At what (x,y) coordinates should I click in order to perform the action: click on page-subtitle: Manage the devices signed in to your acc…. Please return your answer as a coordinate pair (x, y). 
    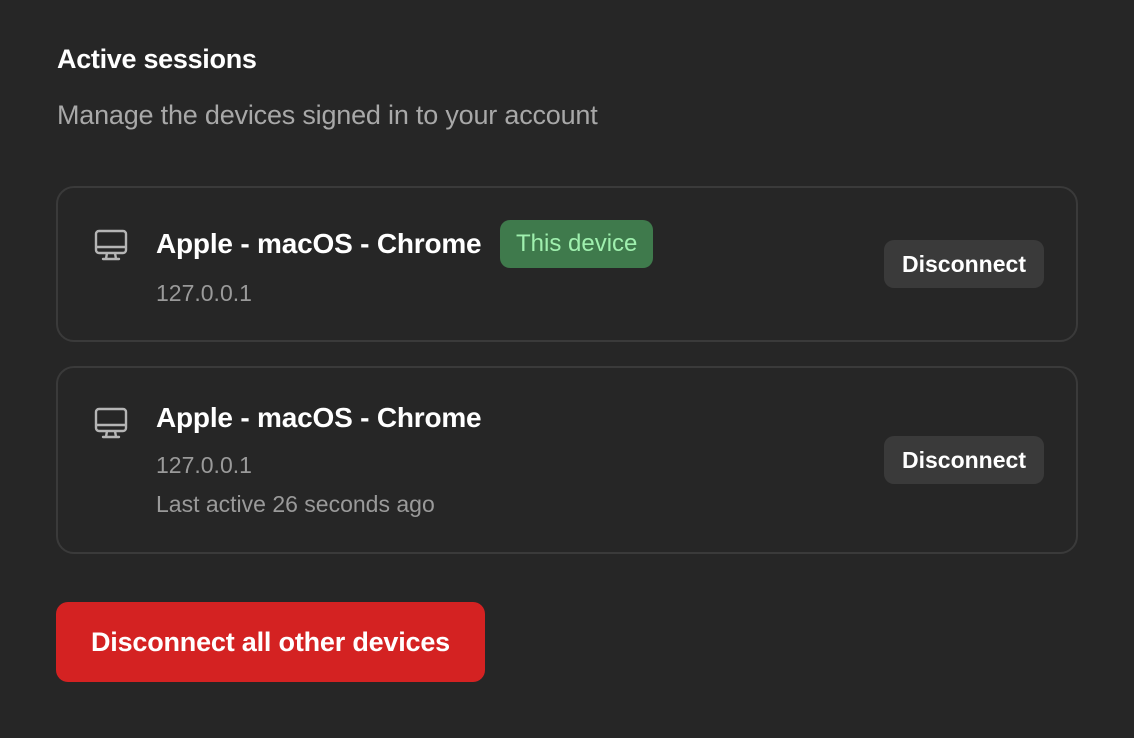
    Looking at the image, I should click on (327, 115).